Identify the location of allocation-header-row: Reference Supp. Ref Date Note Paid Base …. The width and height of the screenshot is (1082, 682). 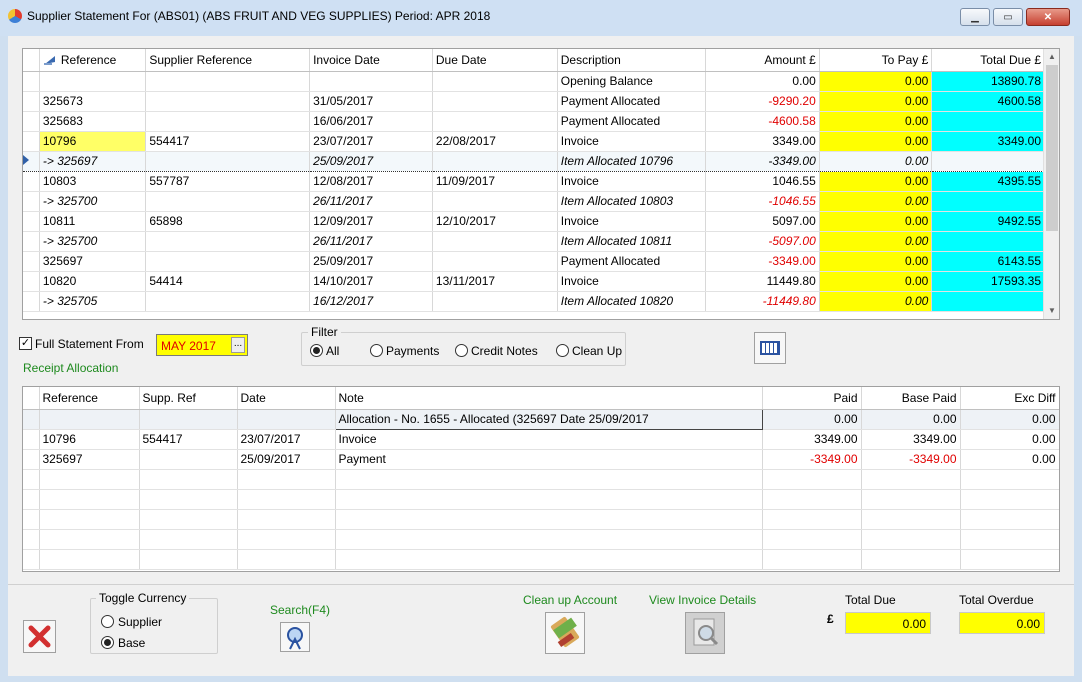
(541, 398).